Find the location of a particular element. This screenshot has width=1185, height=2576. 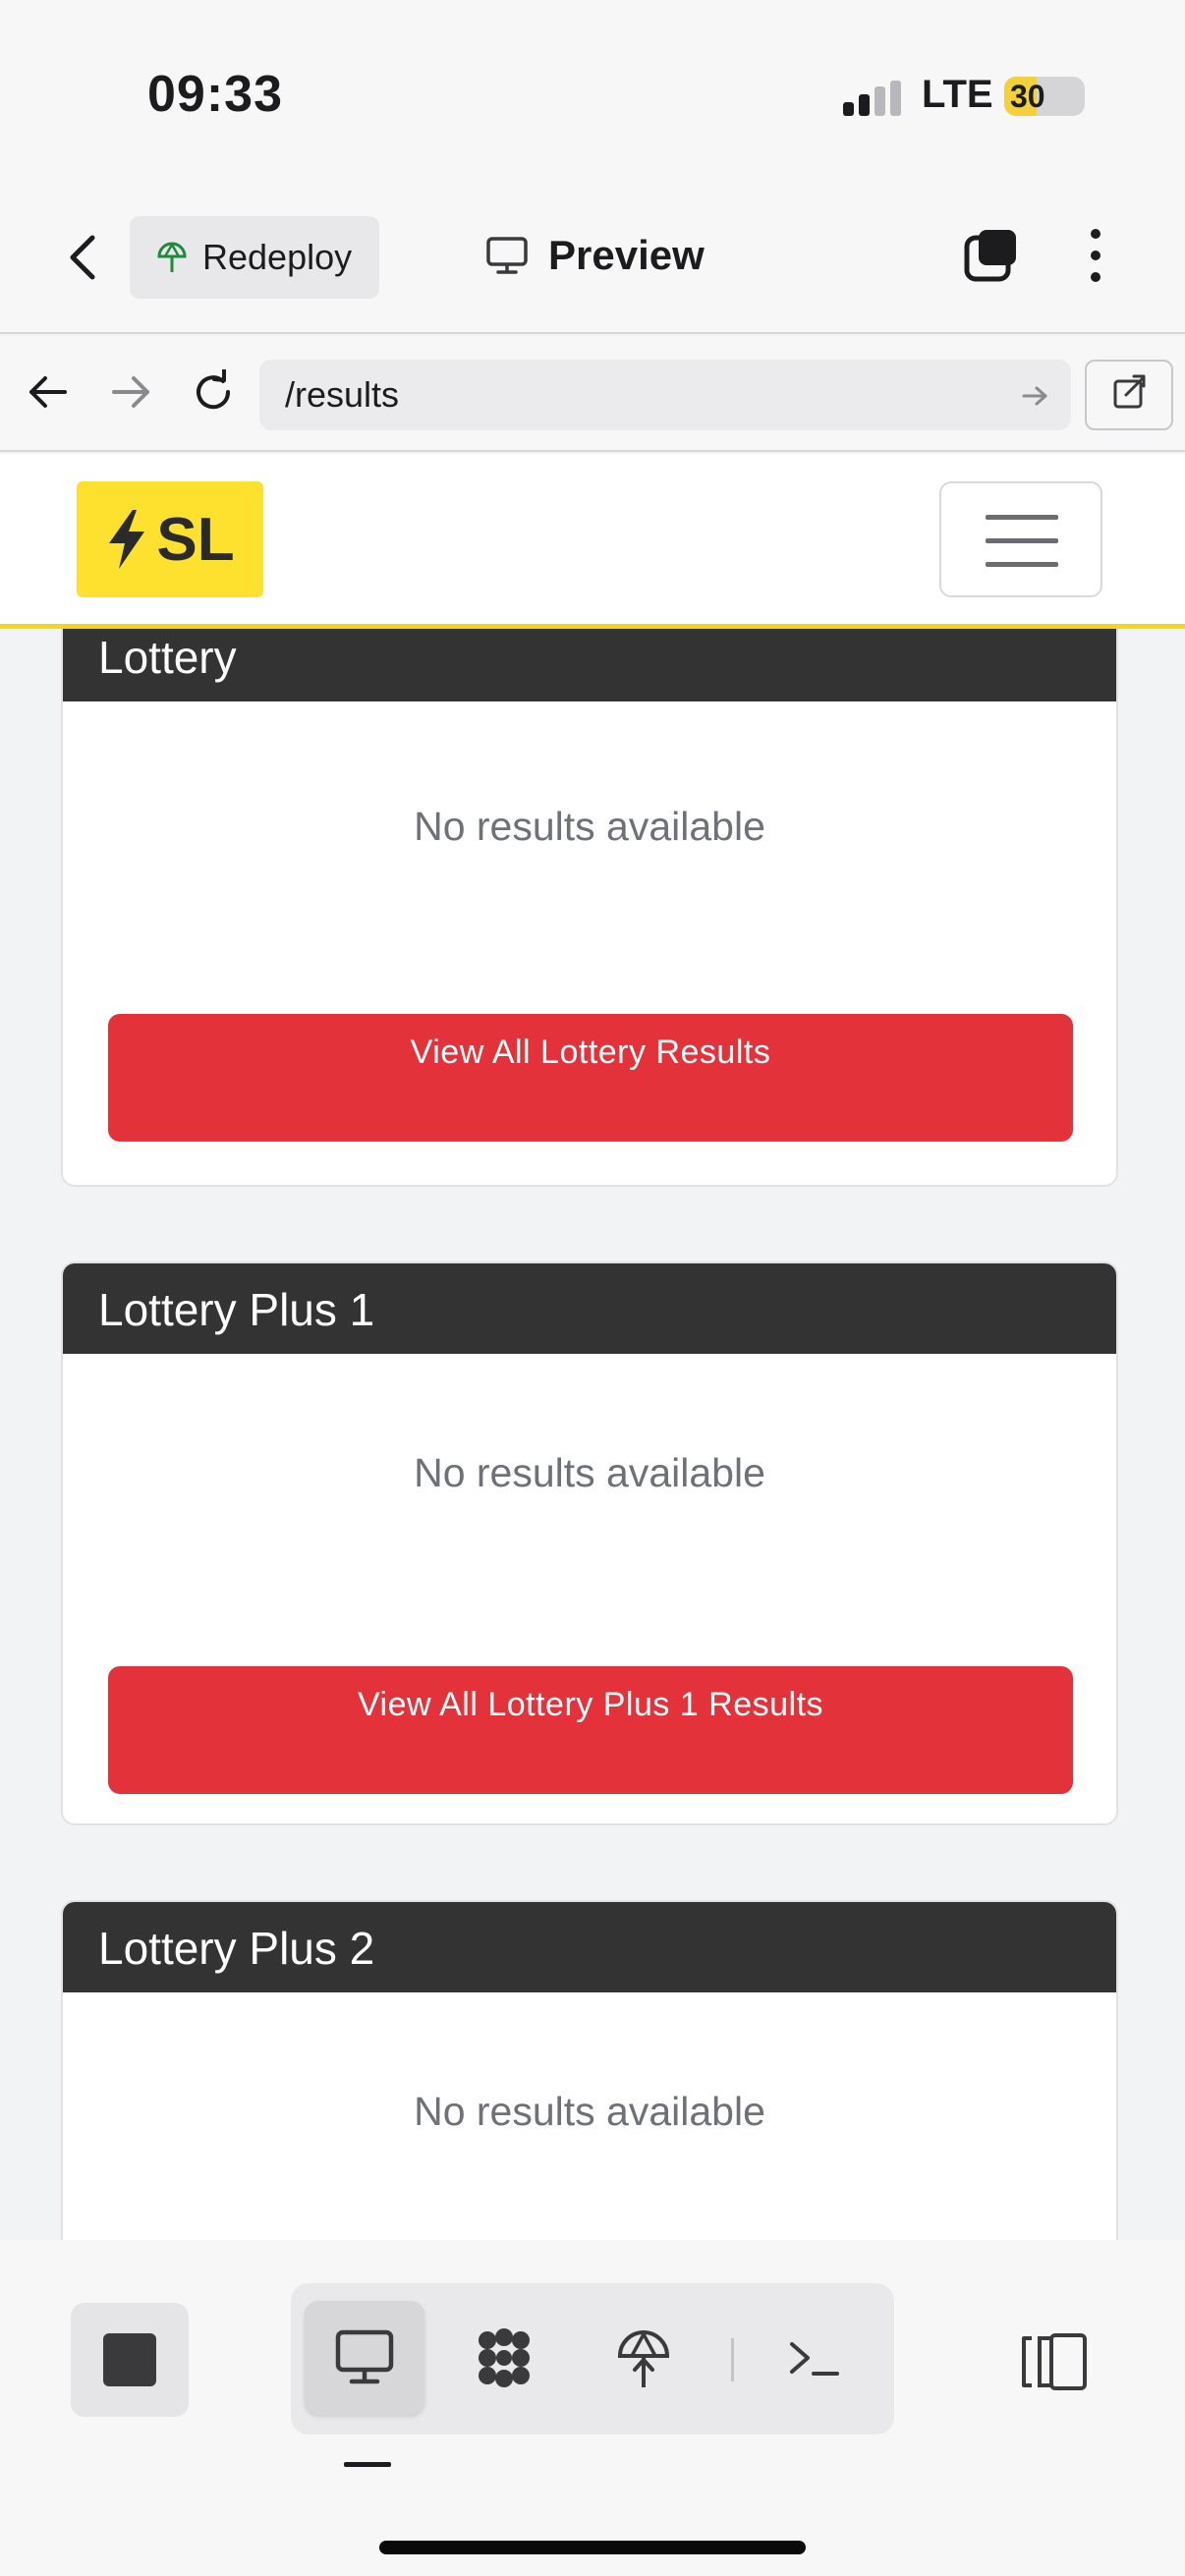

stop-button is located at coordinates (130, 2360).